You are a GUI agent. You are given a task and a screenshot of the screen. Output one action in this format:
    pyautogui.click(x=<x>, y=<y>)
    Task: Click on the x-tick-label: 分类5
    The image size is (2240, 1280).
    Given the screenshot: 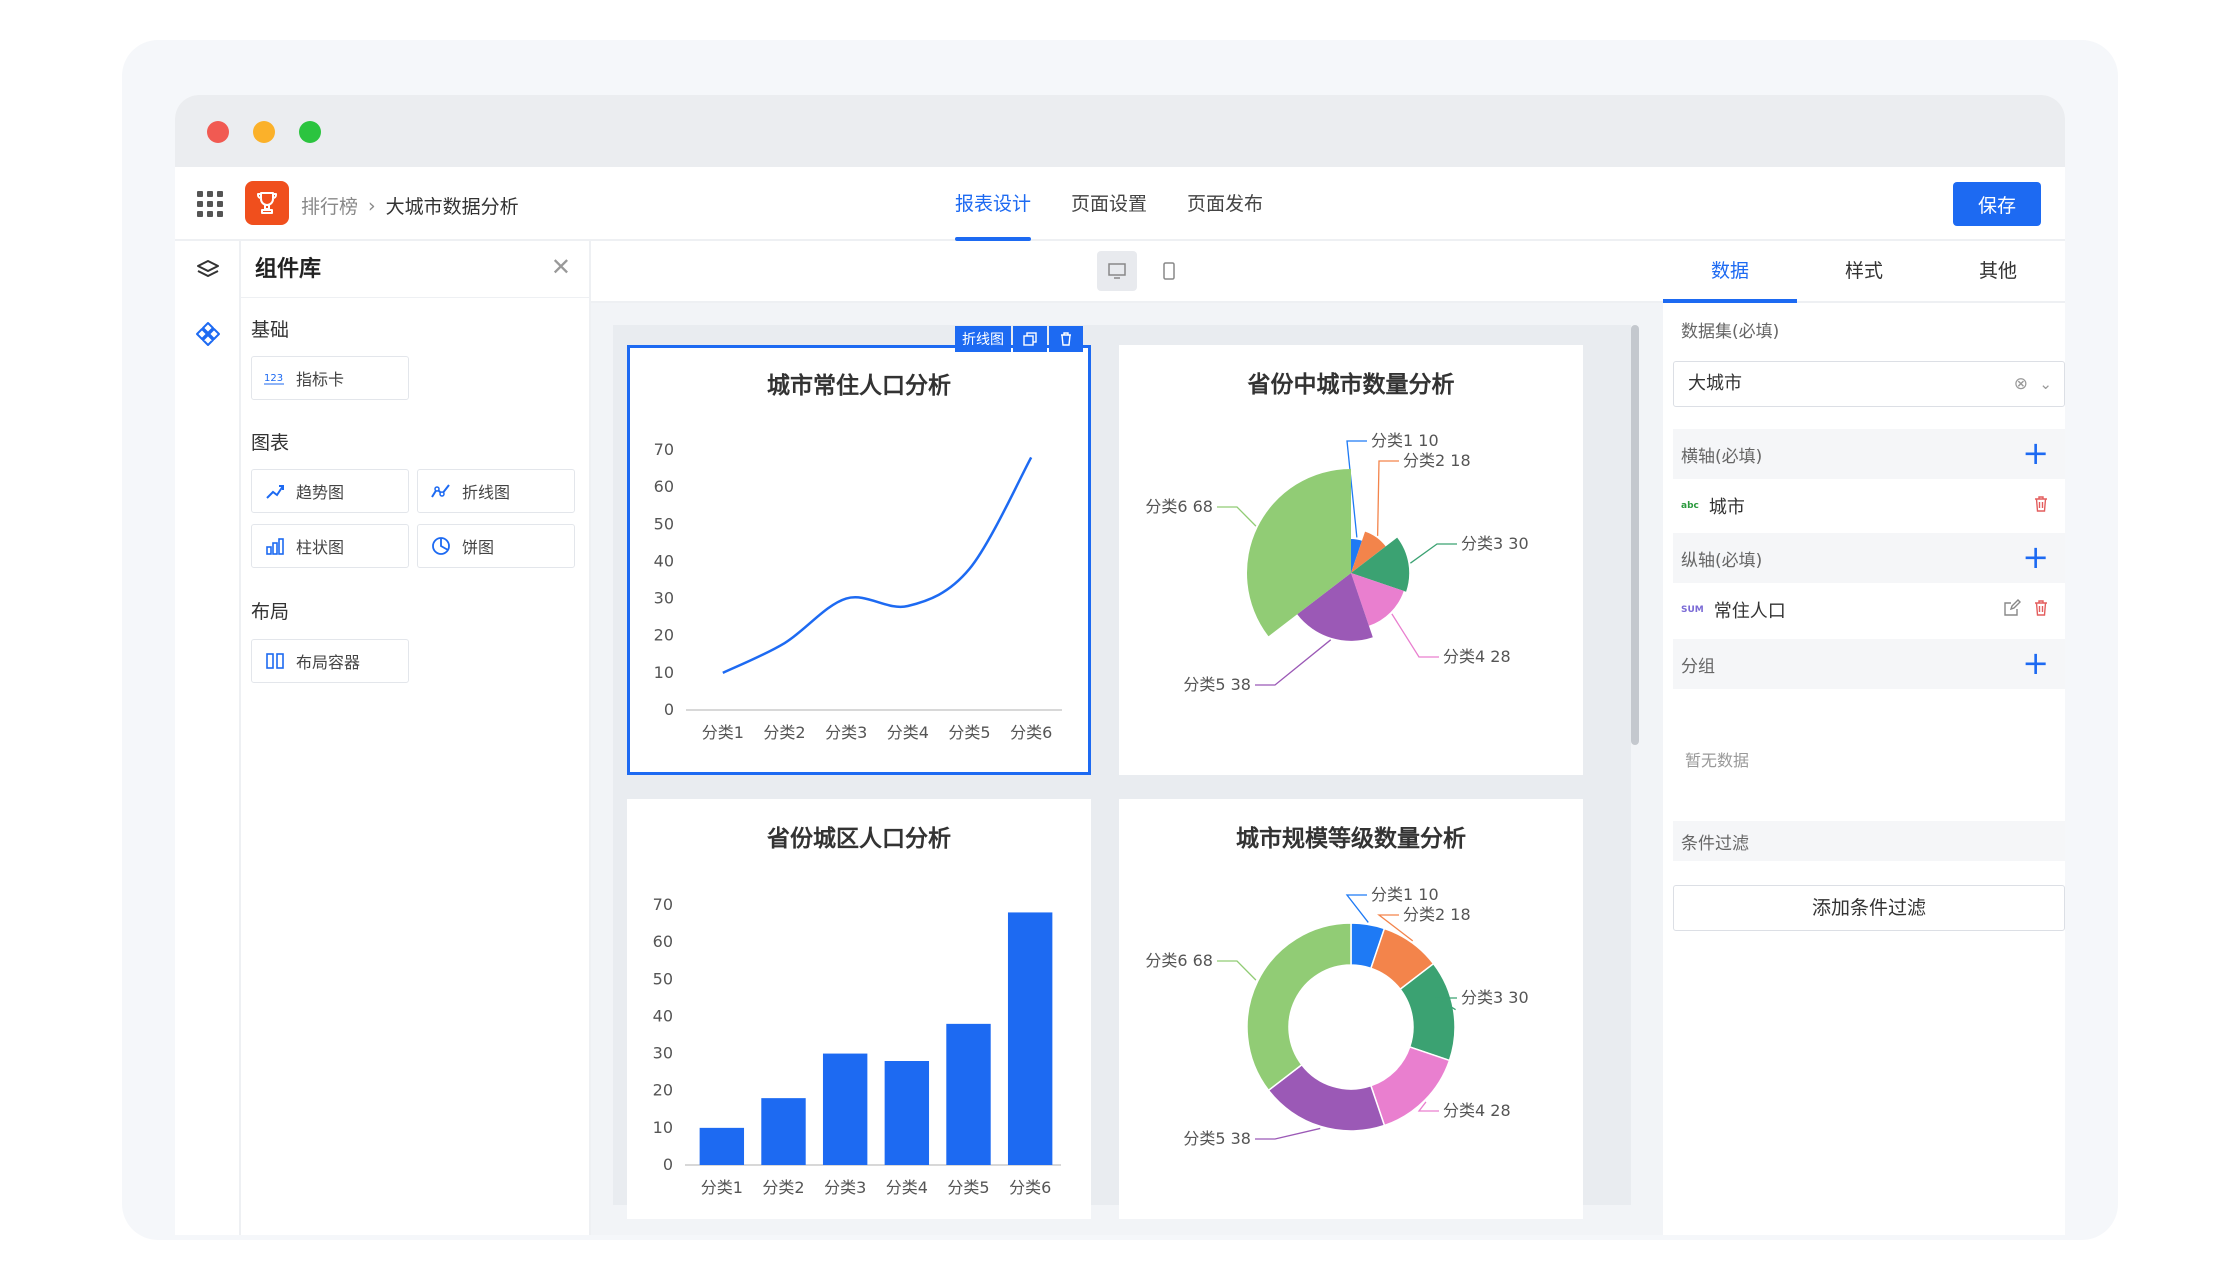 What is the action you would take?
    pyautogui.click(x=969, y=732)
    